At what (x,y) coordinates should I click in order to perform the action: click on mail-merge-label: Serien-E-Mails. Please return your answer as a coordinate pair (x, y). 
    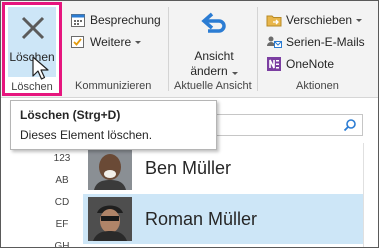
    Looking at the image, I should click on (325, 42).